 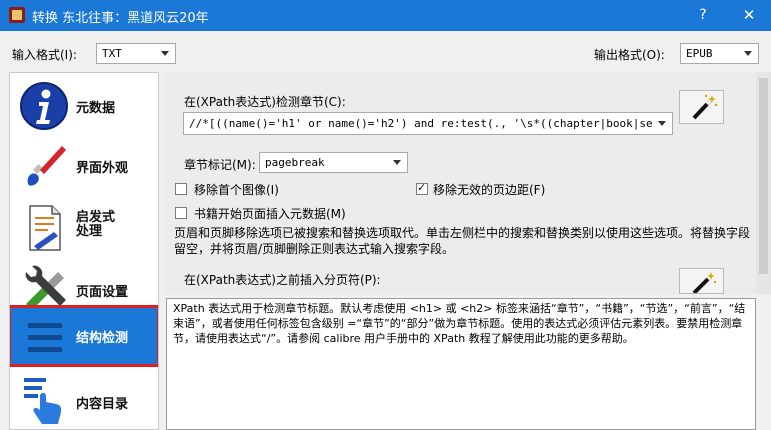 I want to click on output-format-select: EPUB, so click(x=719, y=53).